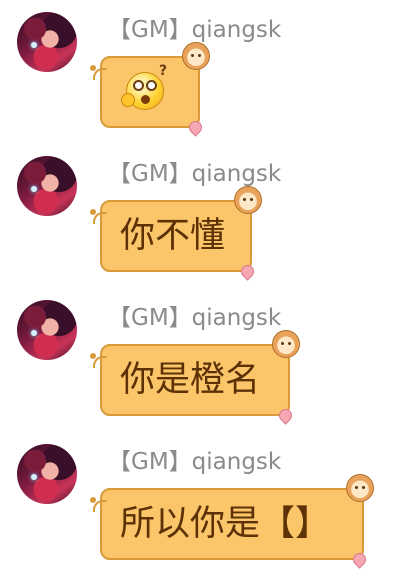 Image resolution: width=415 pixels, height=584 pixels. I want to click on message-bubble: 所以你是【】, so click(232, 521).